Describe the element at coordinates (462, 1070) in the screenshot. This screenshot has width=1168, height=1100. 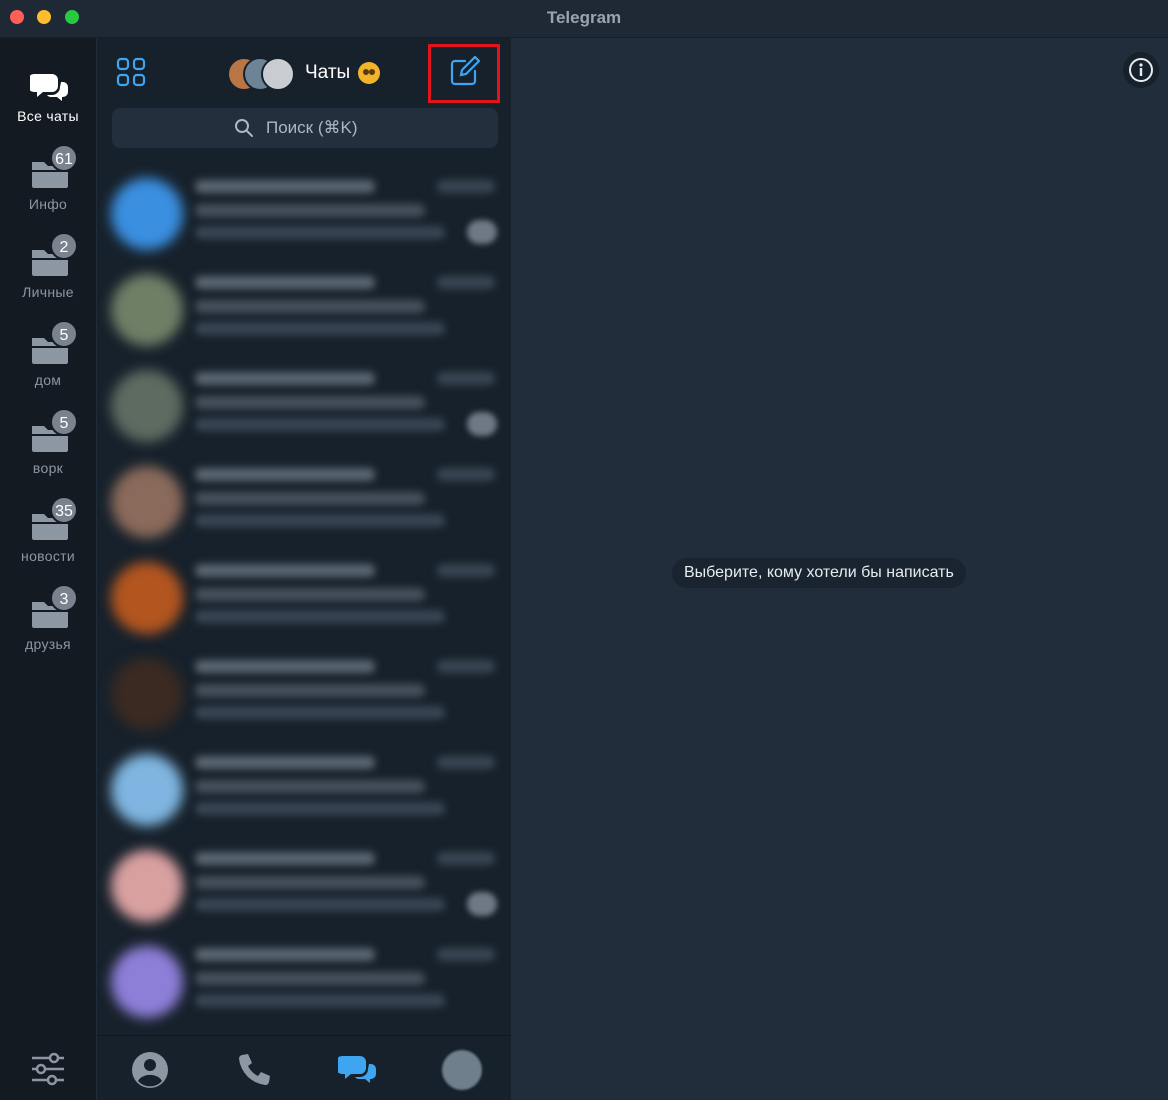
I see `profile-avatar` at that location.